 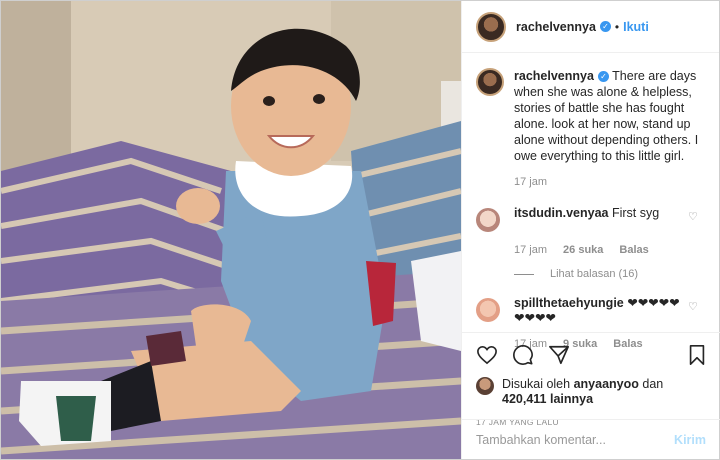 I want to click on comment-icon, so click(x=523, y=355).